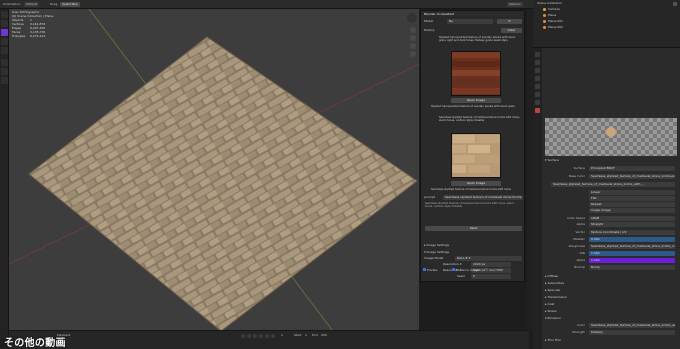  I want to click on scene-collection: Scene Collection, so click(549, 3).